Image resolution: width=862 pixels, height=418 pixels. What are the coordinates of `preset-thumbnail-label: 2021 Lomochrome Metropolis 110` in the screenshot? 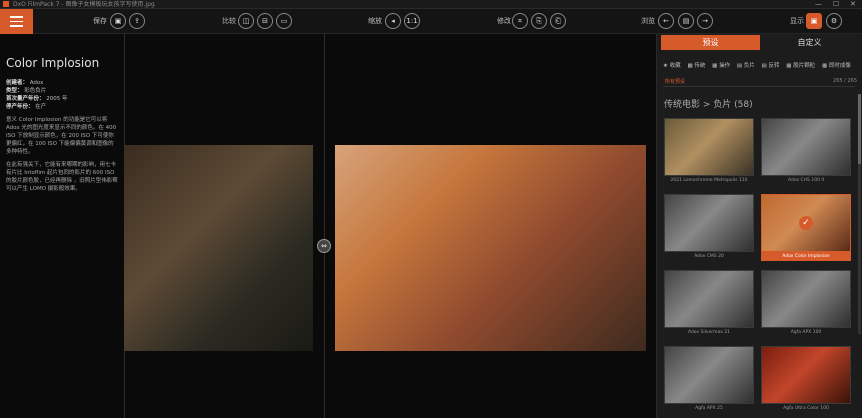 It's located at (709, 180).